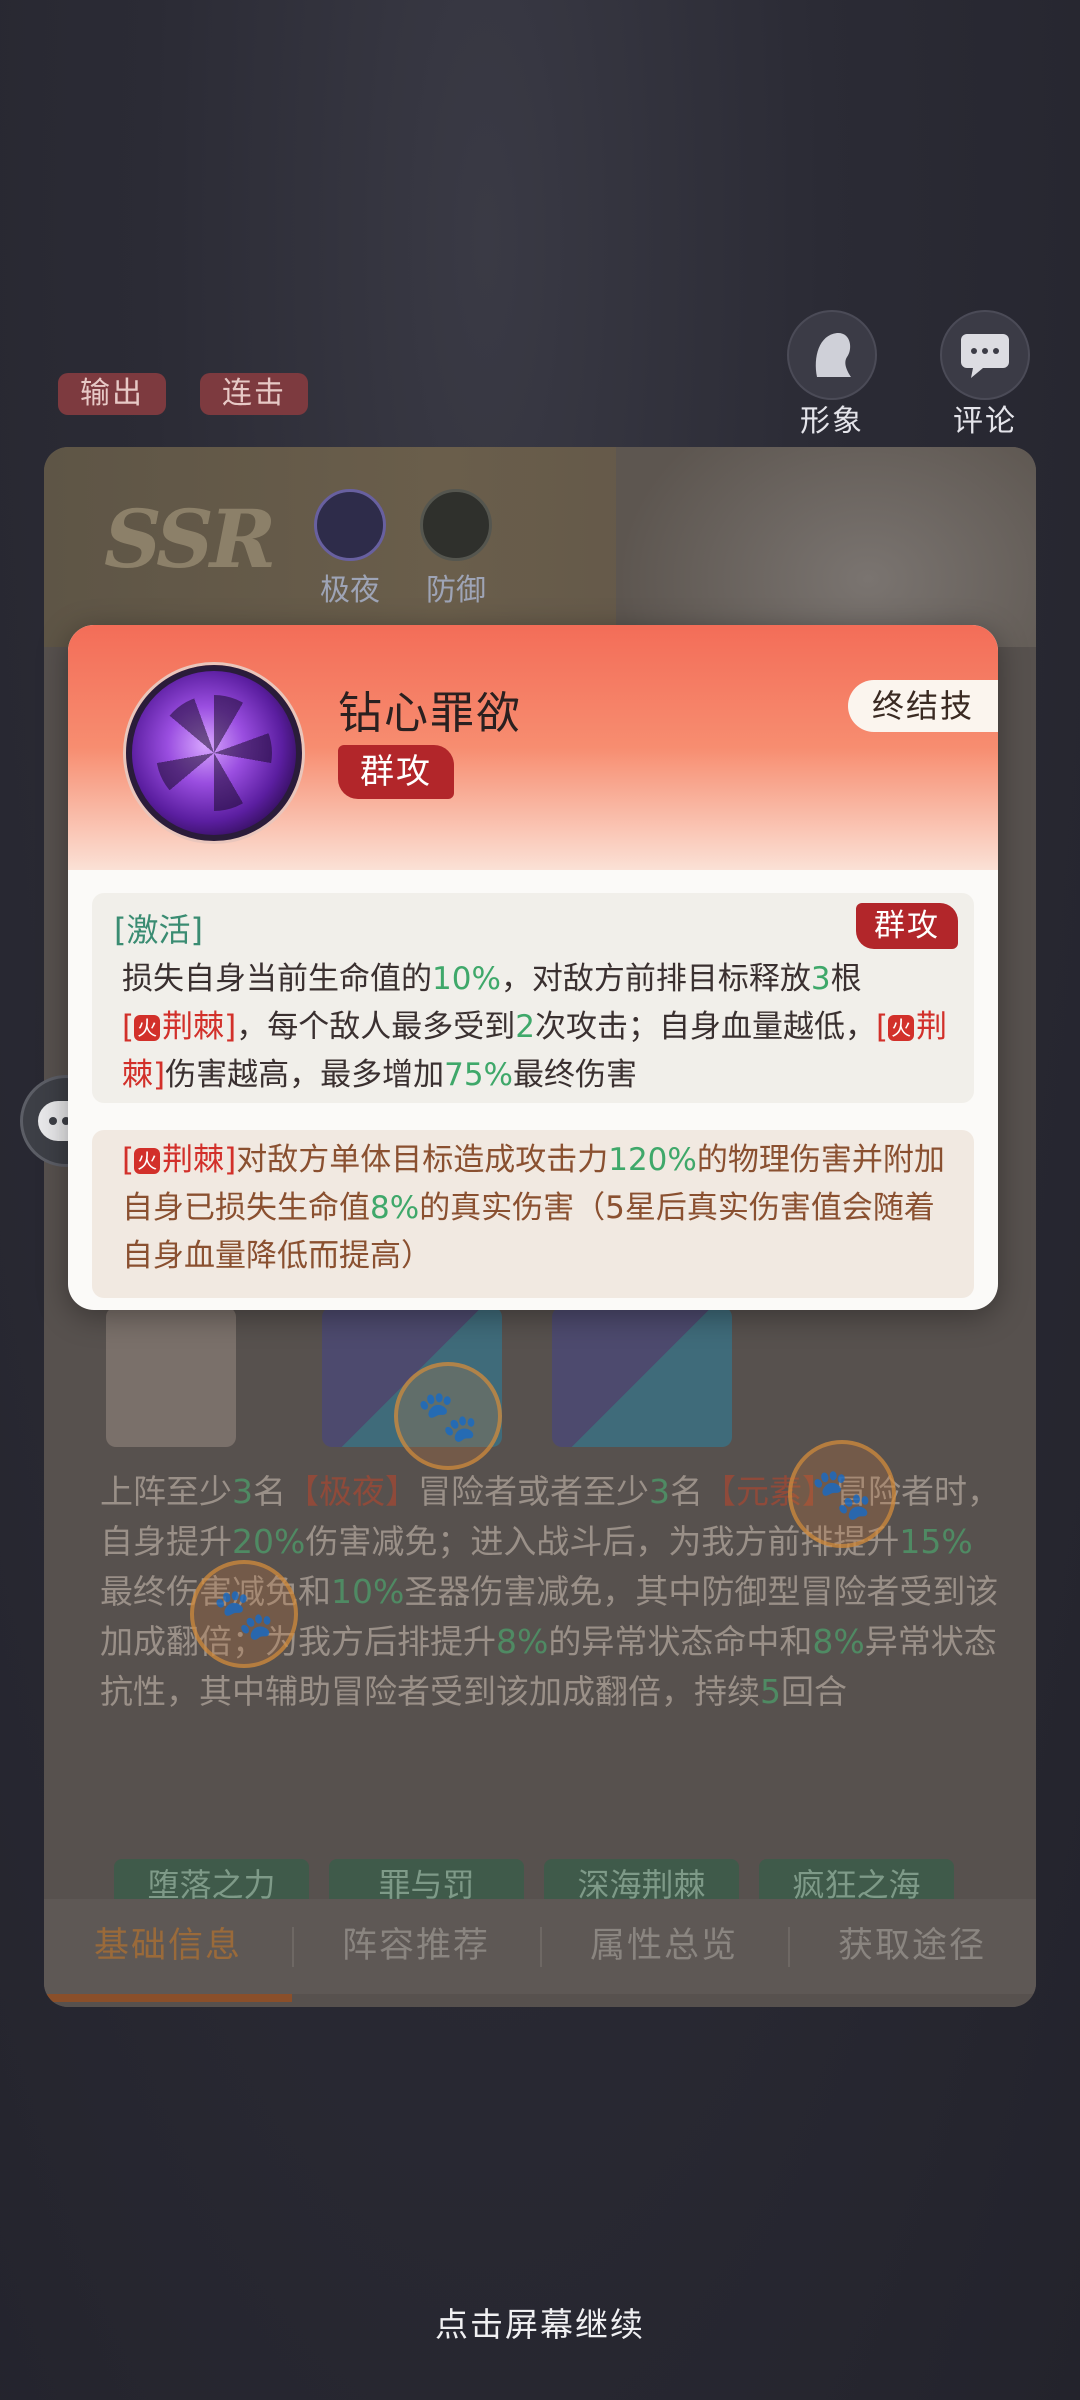  Describe the element at coordinates (396, 772) in the screenshot. I see `skill-type-badge: 群攻` at that location.